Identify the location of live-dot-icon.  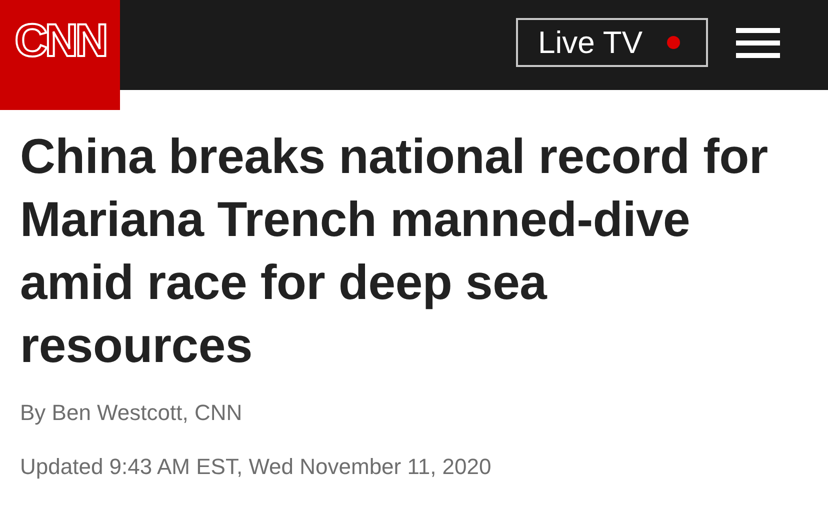
(673, 42).